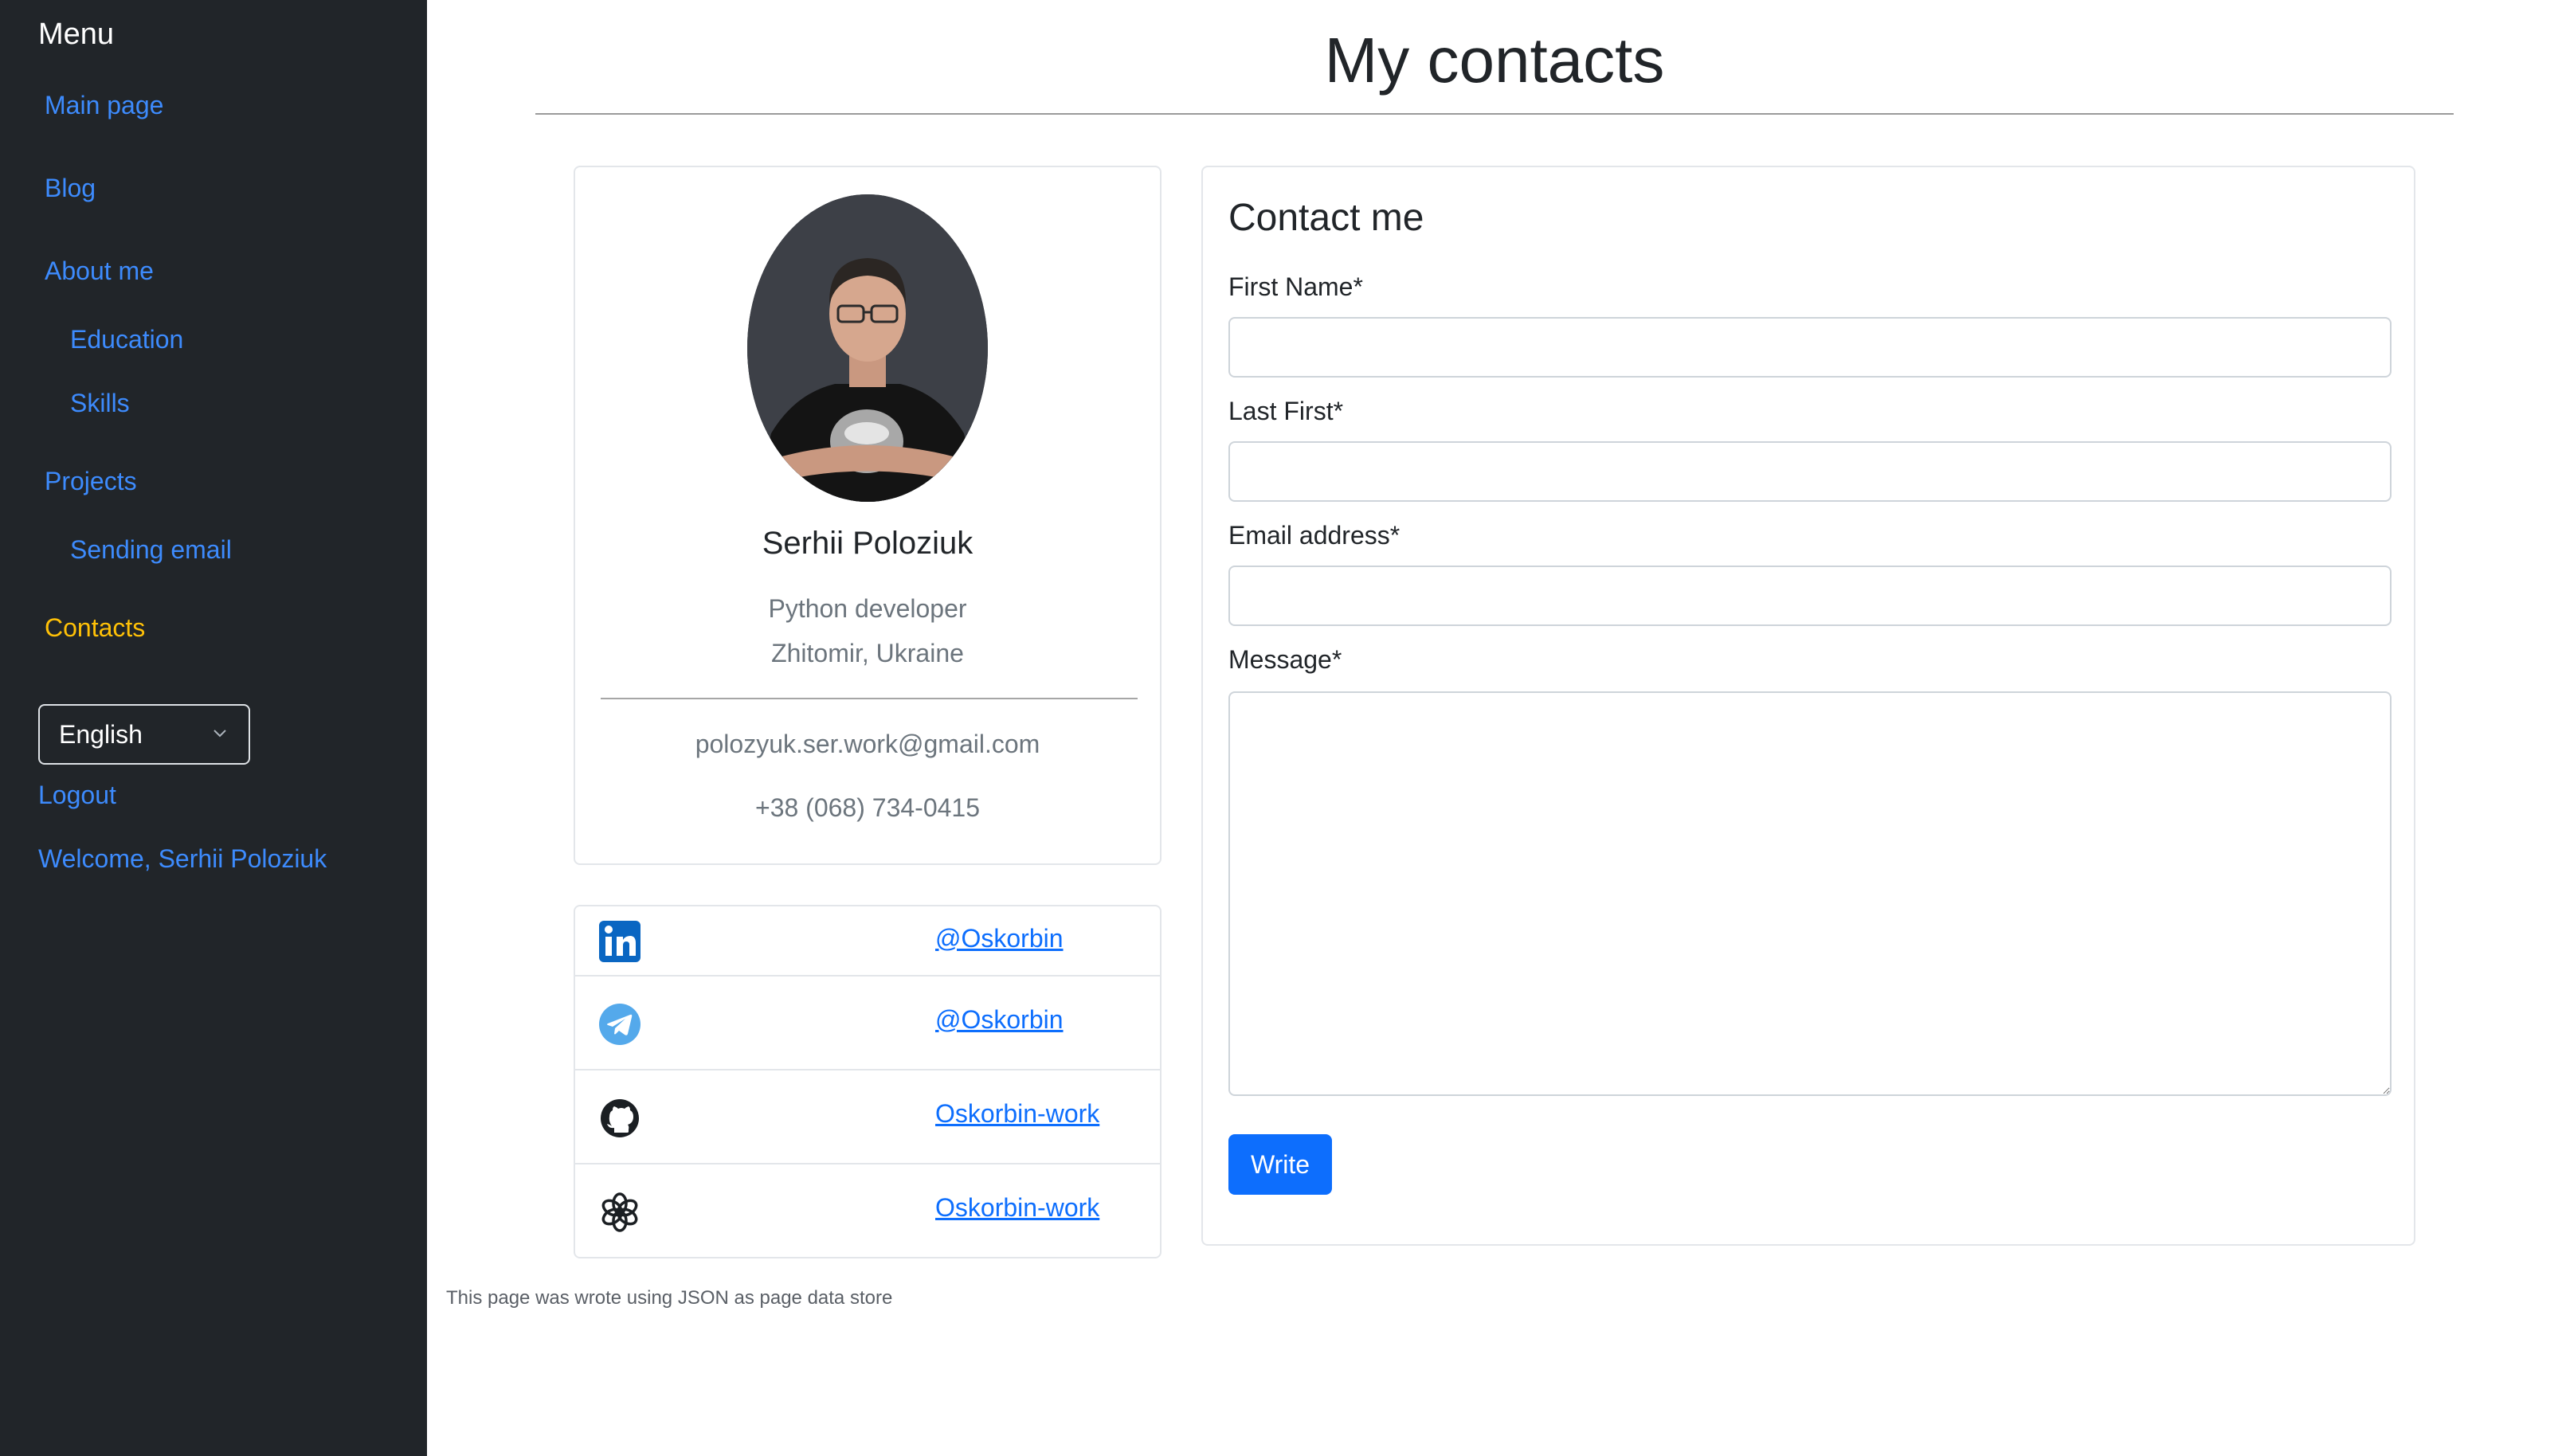  What do you see at coordinates (1810, 596) in the screenshot?
I see `email-field` at bounding box center [1810, 596].